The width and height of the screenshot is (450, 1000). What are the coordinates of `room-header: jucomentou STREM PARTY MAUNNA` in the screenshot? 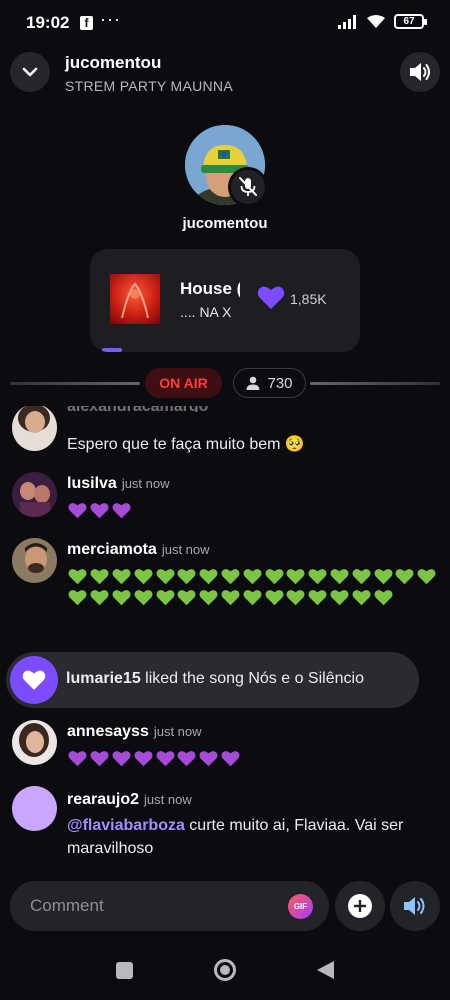 It's located at (225, 73).